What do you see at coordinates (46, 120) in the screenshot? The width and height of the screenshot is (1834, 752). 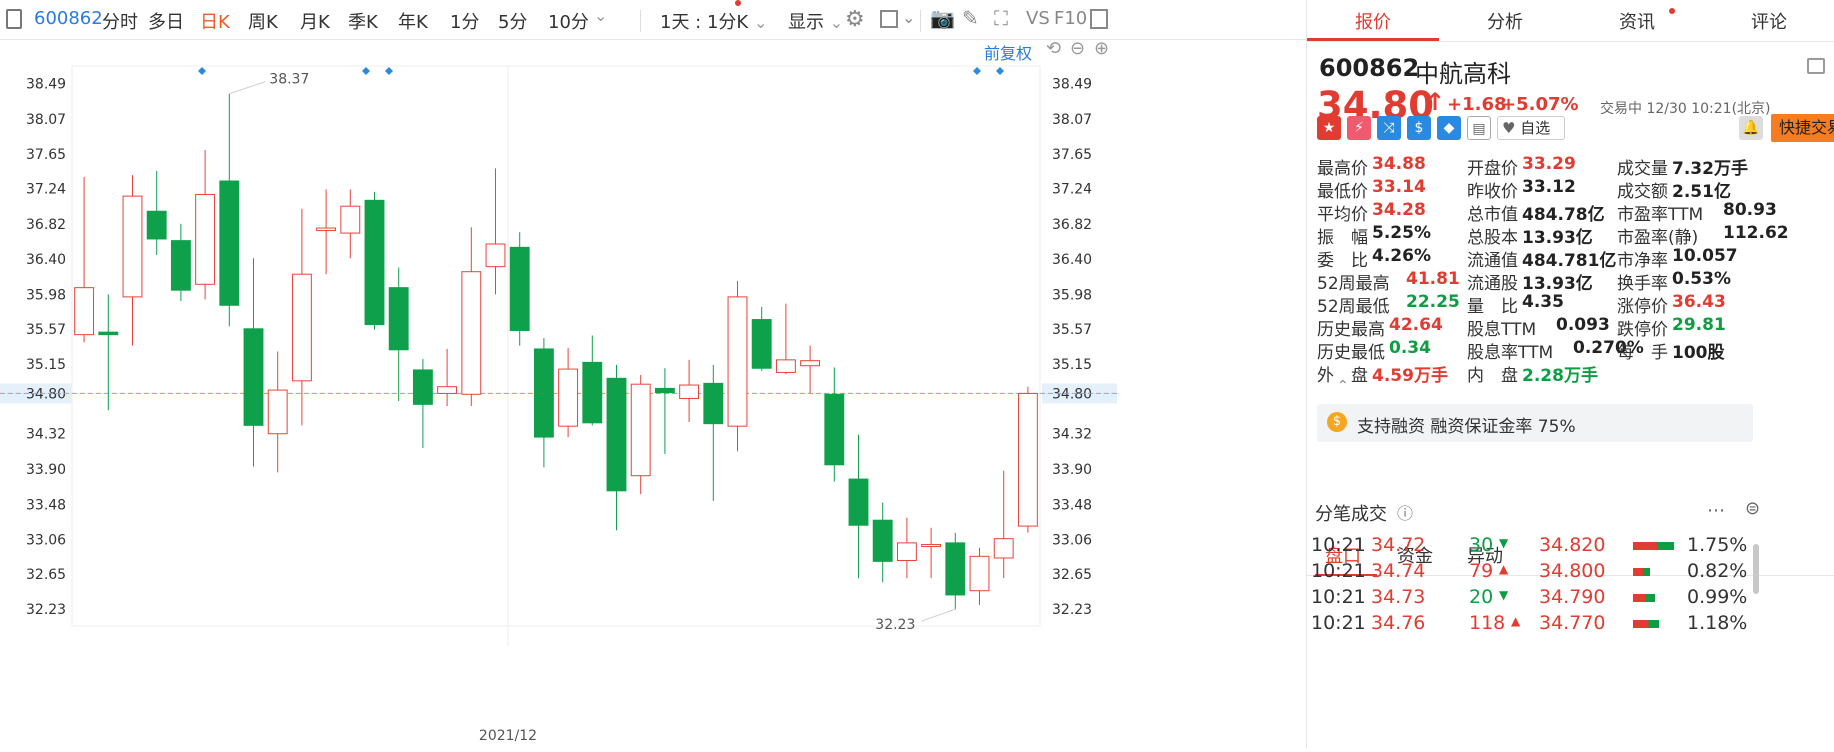 I see `y-tick-left: 38.07` at bounding box center [46, 120].